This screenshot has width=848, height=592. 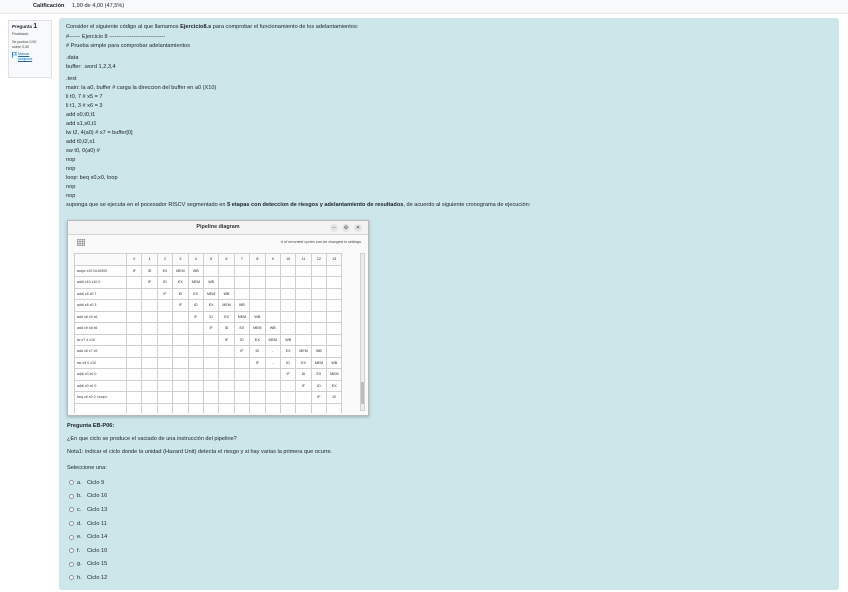 What do you see at coordinates (257, 259) in the screenshot?
I see `cycle-header-cell: 8` at bounding box center [257, 259].